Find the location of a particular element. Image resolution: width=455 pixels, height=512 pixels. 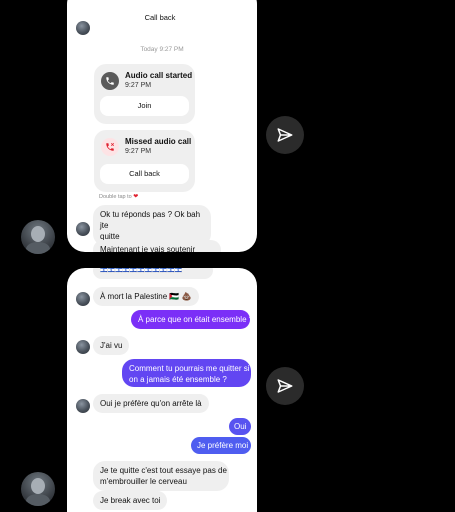

double-tap-text: Double tap to is located at coordinates (115, 197).